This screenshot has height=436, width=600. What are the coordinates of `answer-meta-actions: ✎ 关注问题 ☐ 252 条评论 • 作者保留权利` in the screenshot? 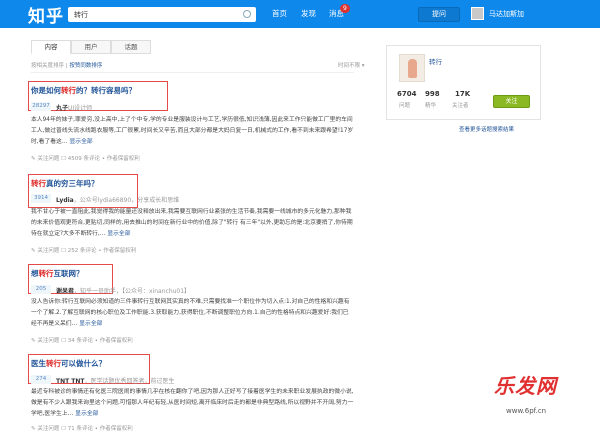 It's located at (83, 250).